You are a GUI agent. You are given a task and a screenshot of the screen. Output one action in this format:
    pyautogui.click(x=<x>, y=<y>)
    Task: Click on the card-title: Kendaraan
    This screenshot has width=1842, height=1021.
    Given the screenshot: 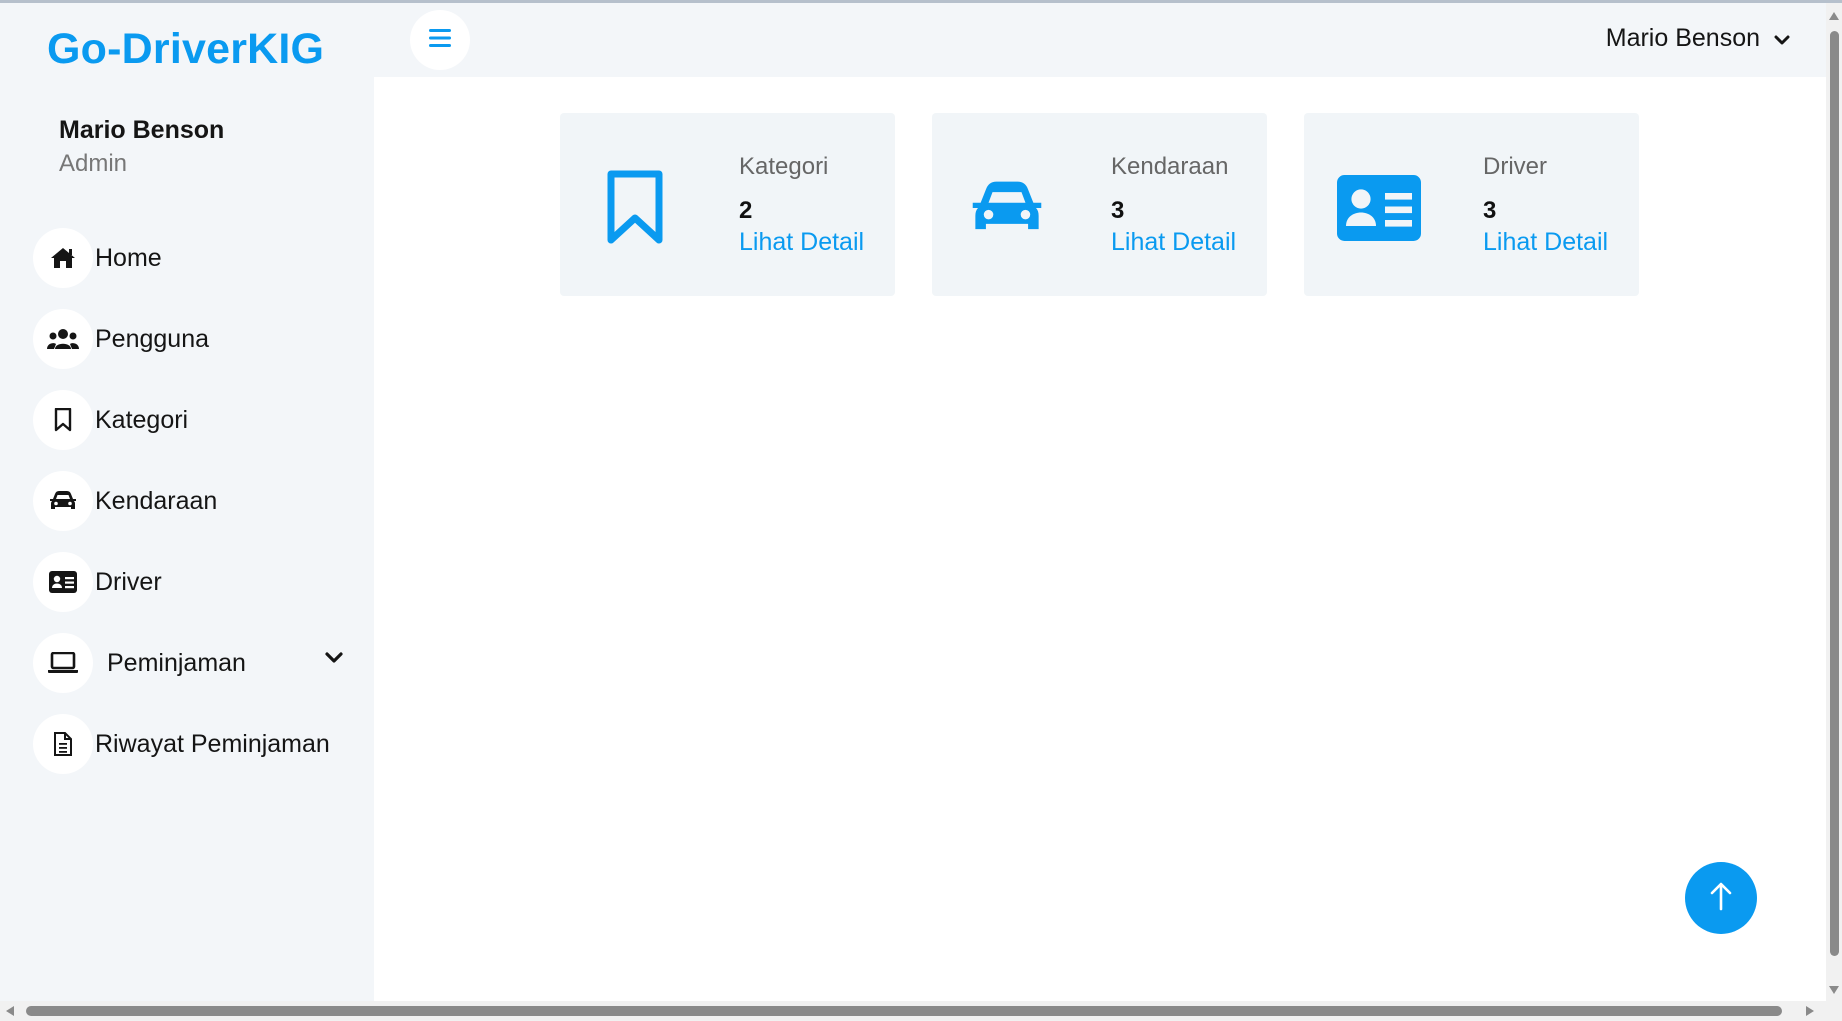 What is the action you would take?
    pyautogui.click(x=1170, y=166)
    